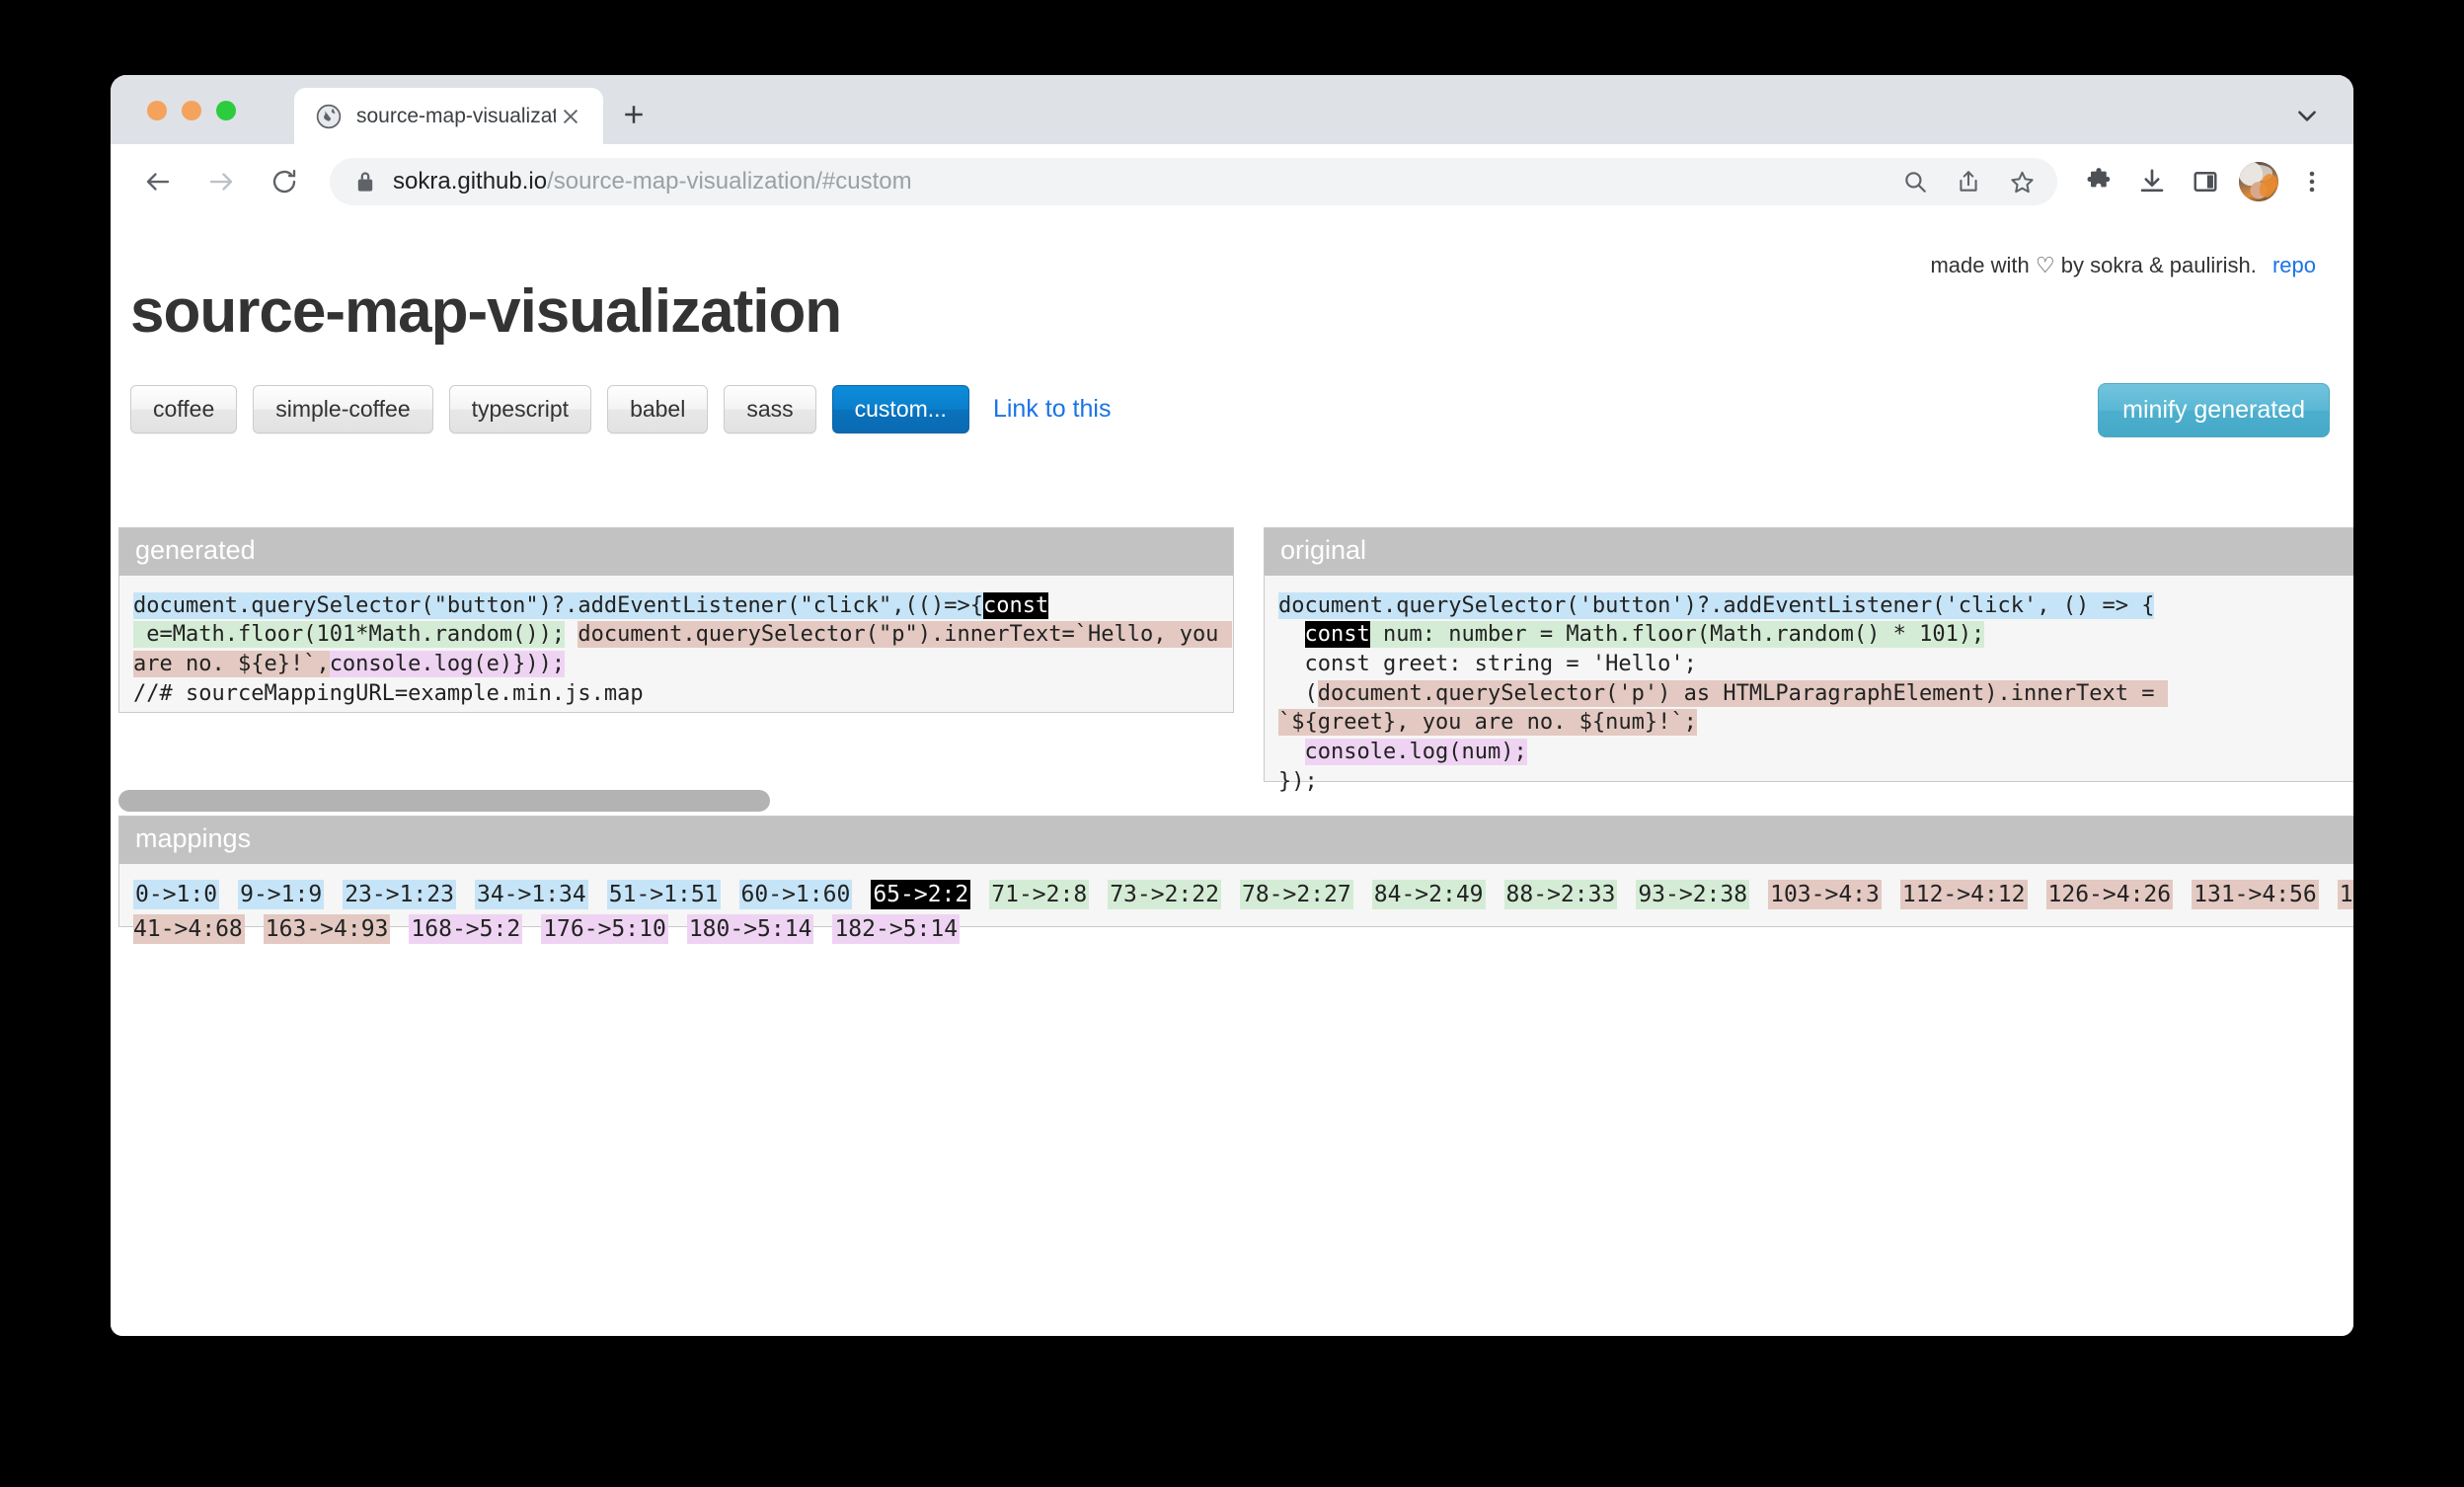 The width and height of the screenshot is (2464, 1487). I want to click on mapping-entry: 176->5:10, so click(604, 930).